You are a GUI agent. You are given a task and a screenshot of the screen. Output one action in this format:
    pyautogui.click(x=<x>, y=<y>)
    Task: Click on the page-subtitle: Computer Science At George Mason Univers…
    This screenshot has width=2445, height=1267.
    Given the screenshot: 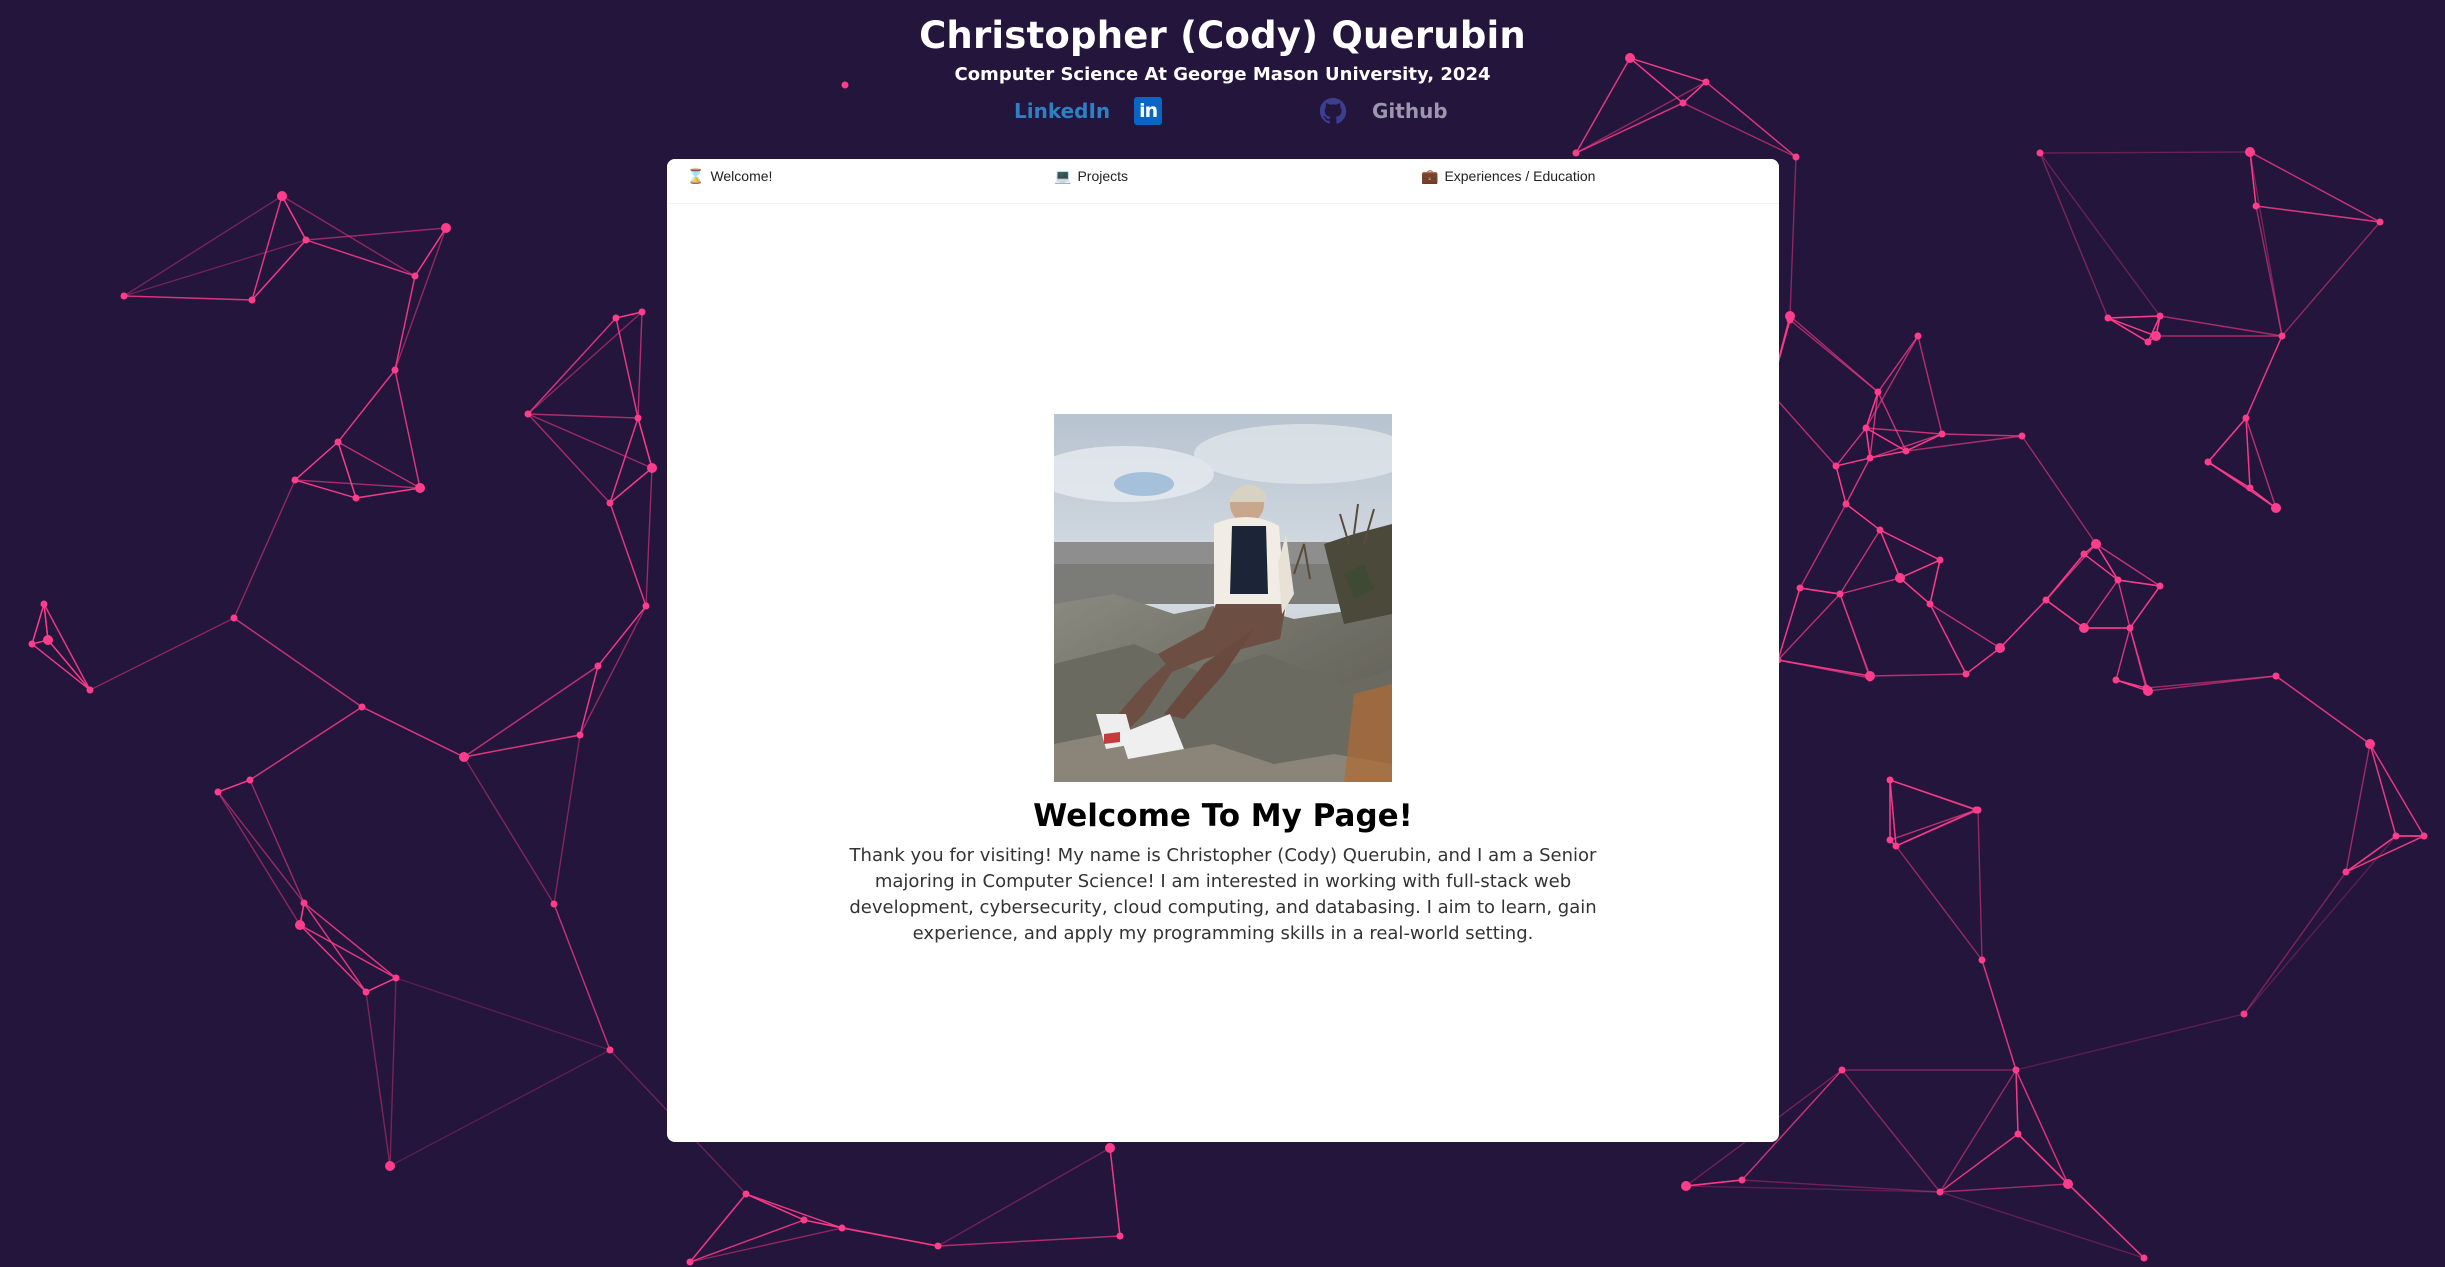 What is the action you would take?
    pyautogui.click(x=1222, y=74)
    